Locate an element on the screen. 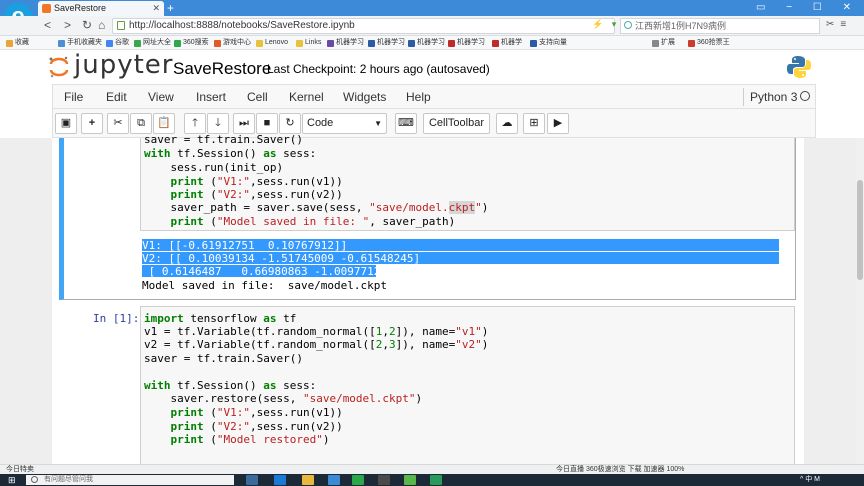 Image resolution: width=864 pixels, height=486 pixels. bookmark-item: 360抢票王 is located at coordinates (709, 43).